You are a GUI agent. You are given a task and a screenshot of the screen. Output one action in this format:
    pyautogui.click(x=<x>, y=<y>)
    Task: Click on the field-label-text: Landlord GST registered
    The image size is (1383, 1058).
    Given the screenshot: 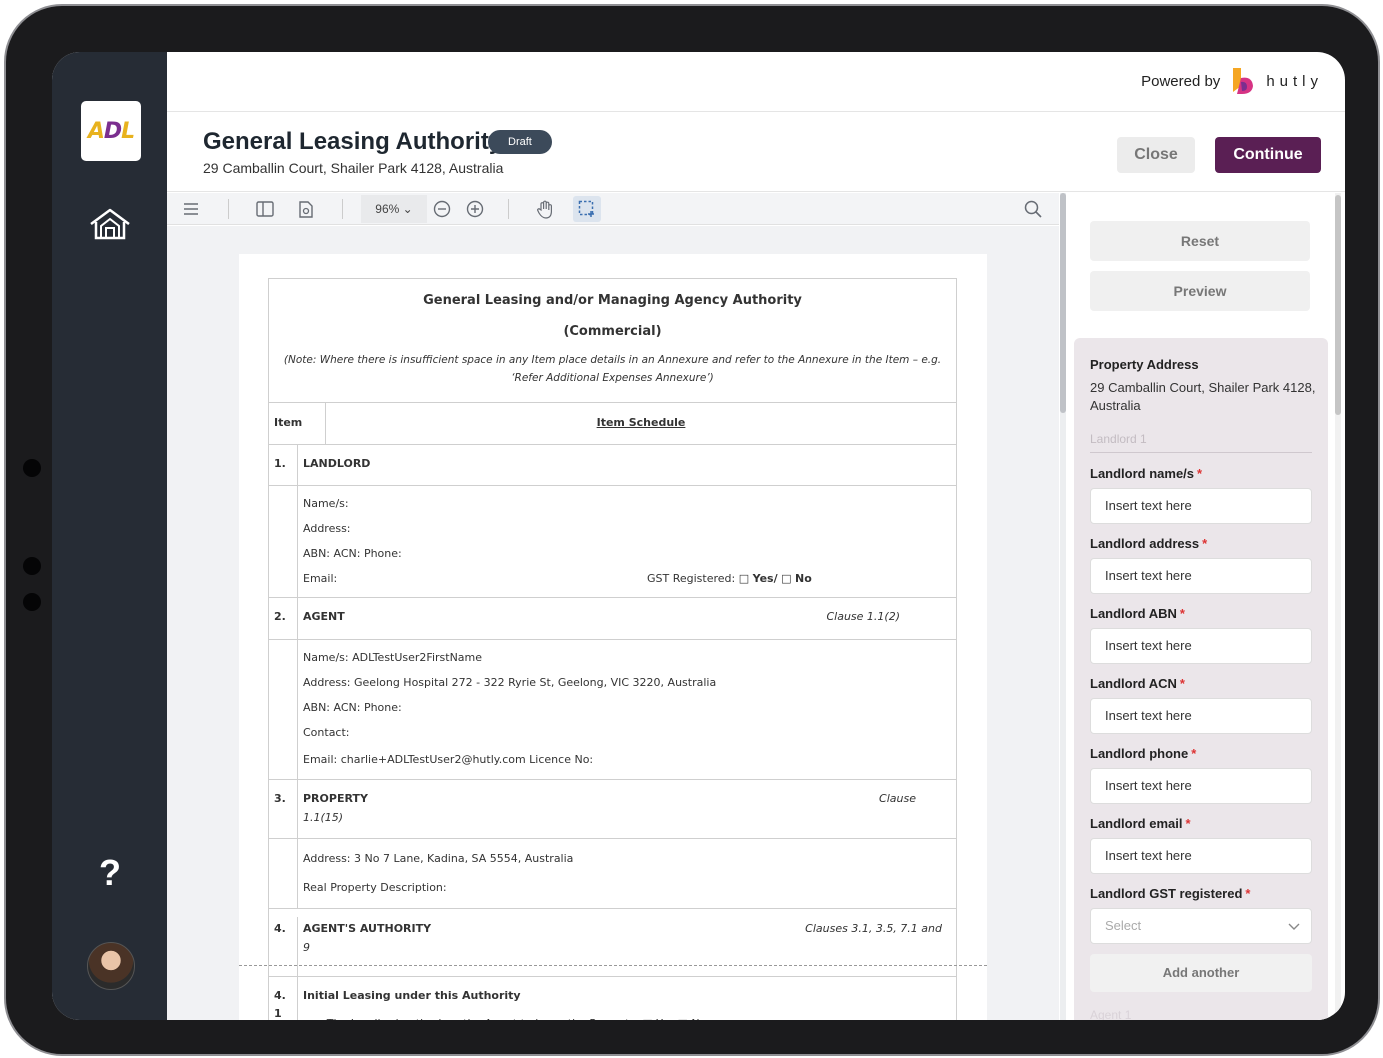 What is the action you would take?
    pyautogui.click(x=1166, y=893)
    